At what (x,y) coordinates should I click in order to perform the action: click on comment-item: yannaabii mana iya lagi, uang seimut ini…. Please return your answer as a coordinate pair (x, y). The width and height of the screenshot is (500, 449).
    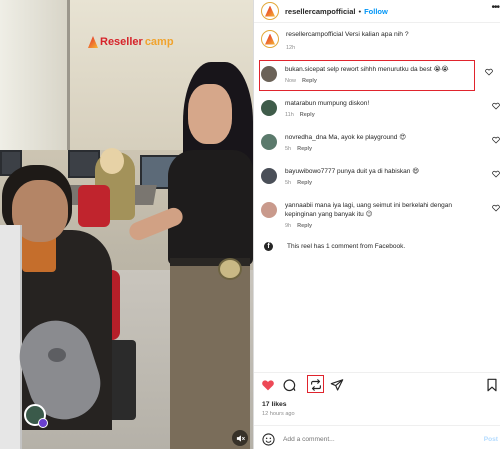
    Looking at the image, I should click on (380, 216).